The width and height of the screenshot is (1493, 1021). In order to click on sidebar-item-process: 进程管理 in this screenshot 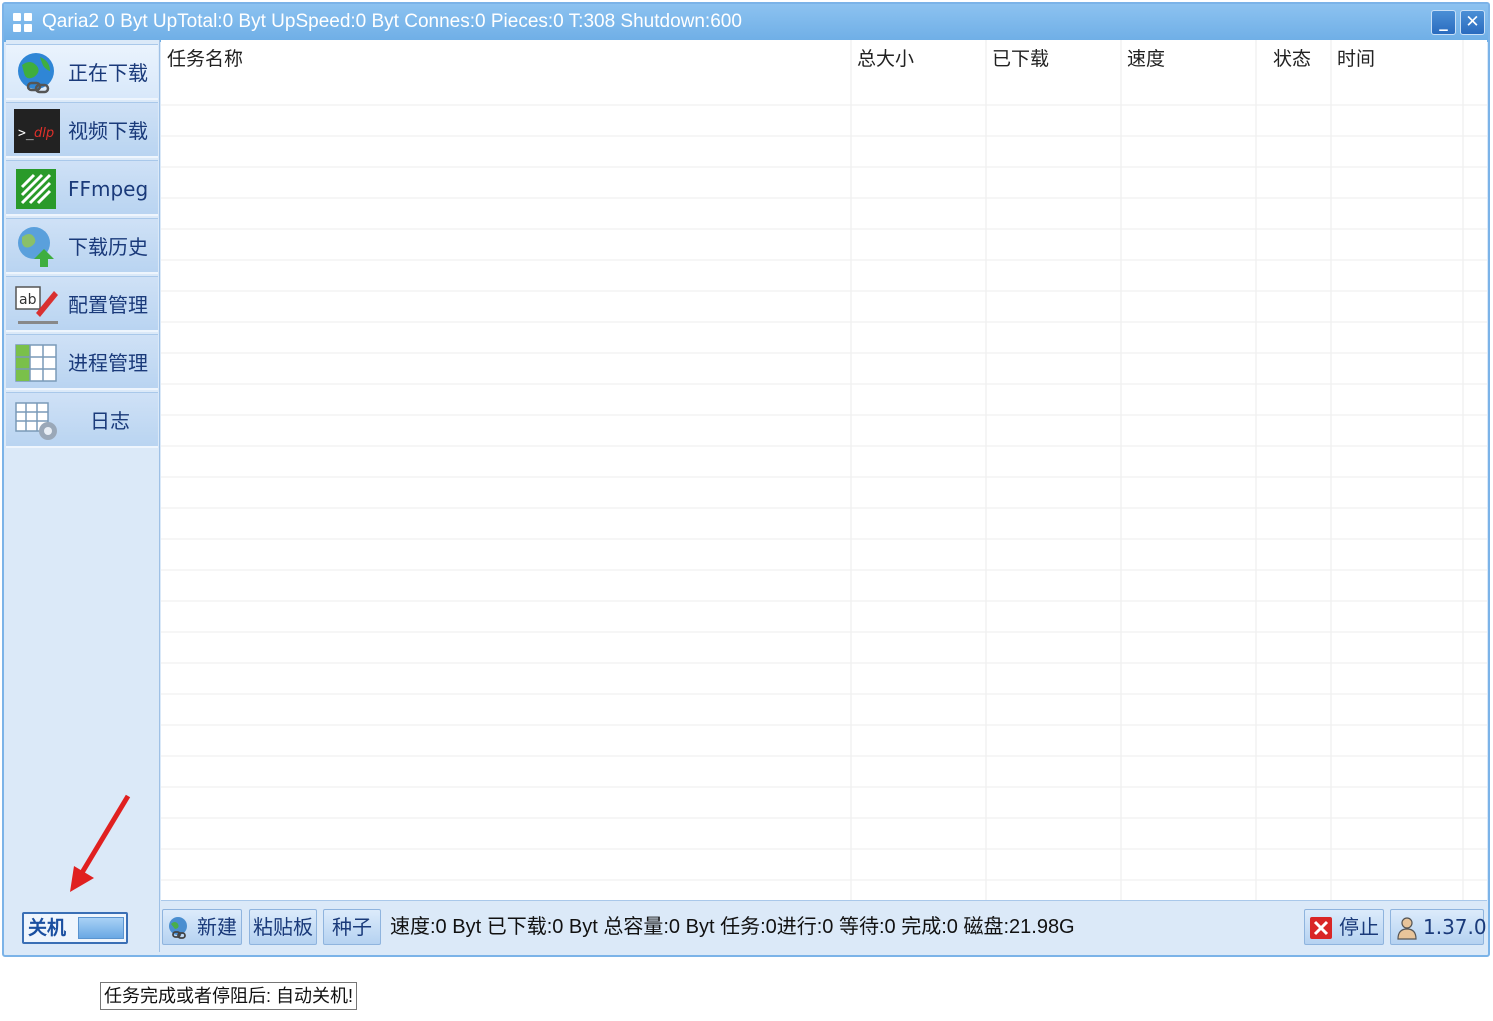, I will do `click(82, 362)`.